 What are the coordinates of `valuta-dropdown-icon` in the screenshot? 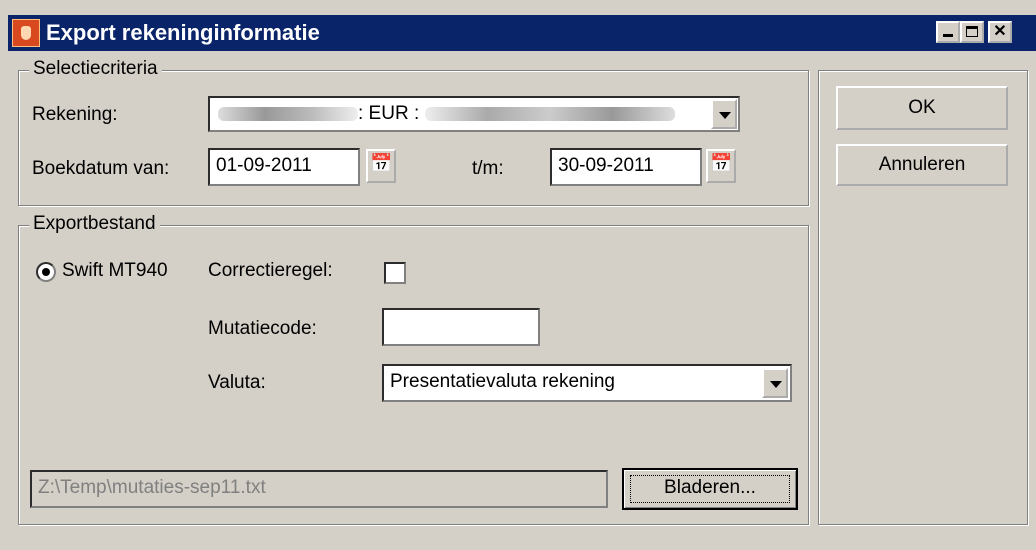 It's located at (775, 383).